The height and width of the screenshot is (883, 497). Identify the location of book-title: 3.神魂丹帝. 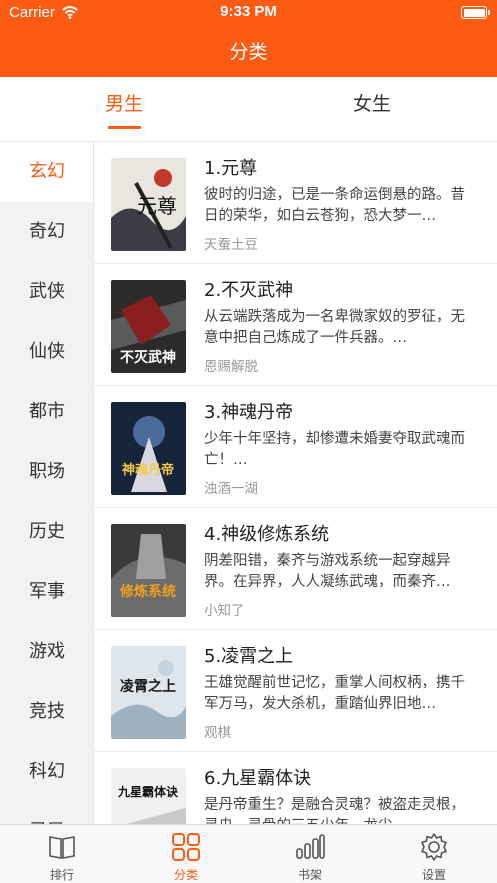
(249, 412).